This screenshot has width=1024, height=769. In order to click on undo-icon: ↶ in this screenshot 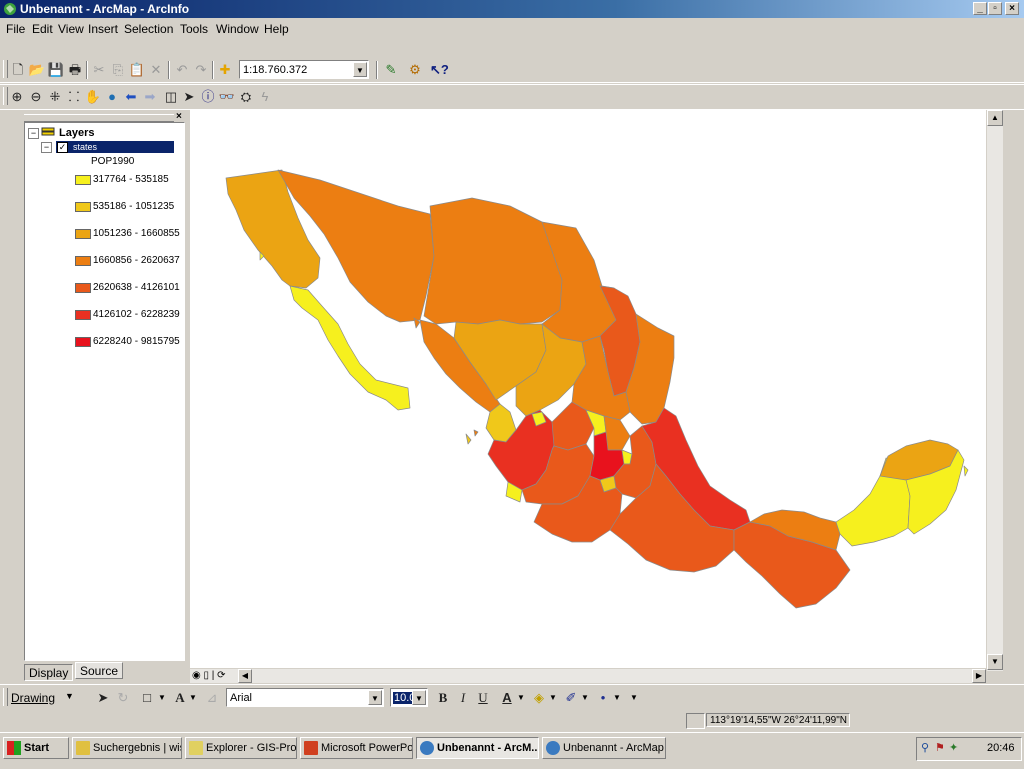, I will do `click(182, 70)`.